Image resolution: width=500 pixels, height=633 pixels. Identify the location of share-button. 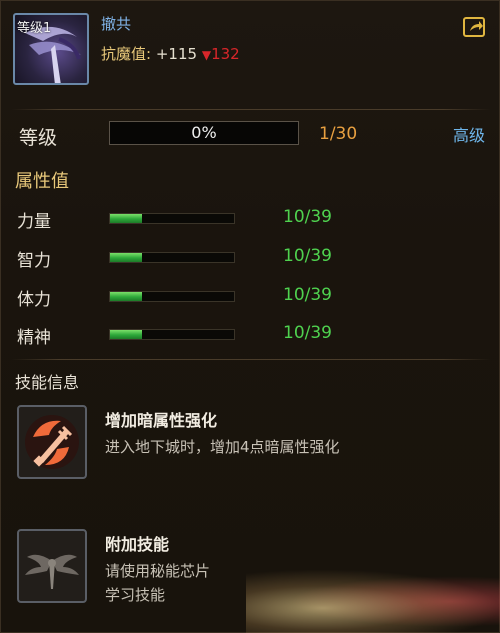
(474, 27).